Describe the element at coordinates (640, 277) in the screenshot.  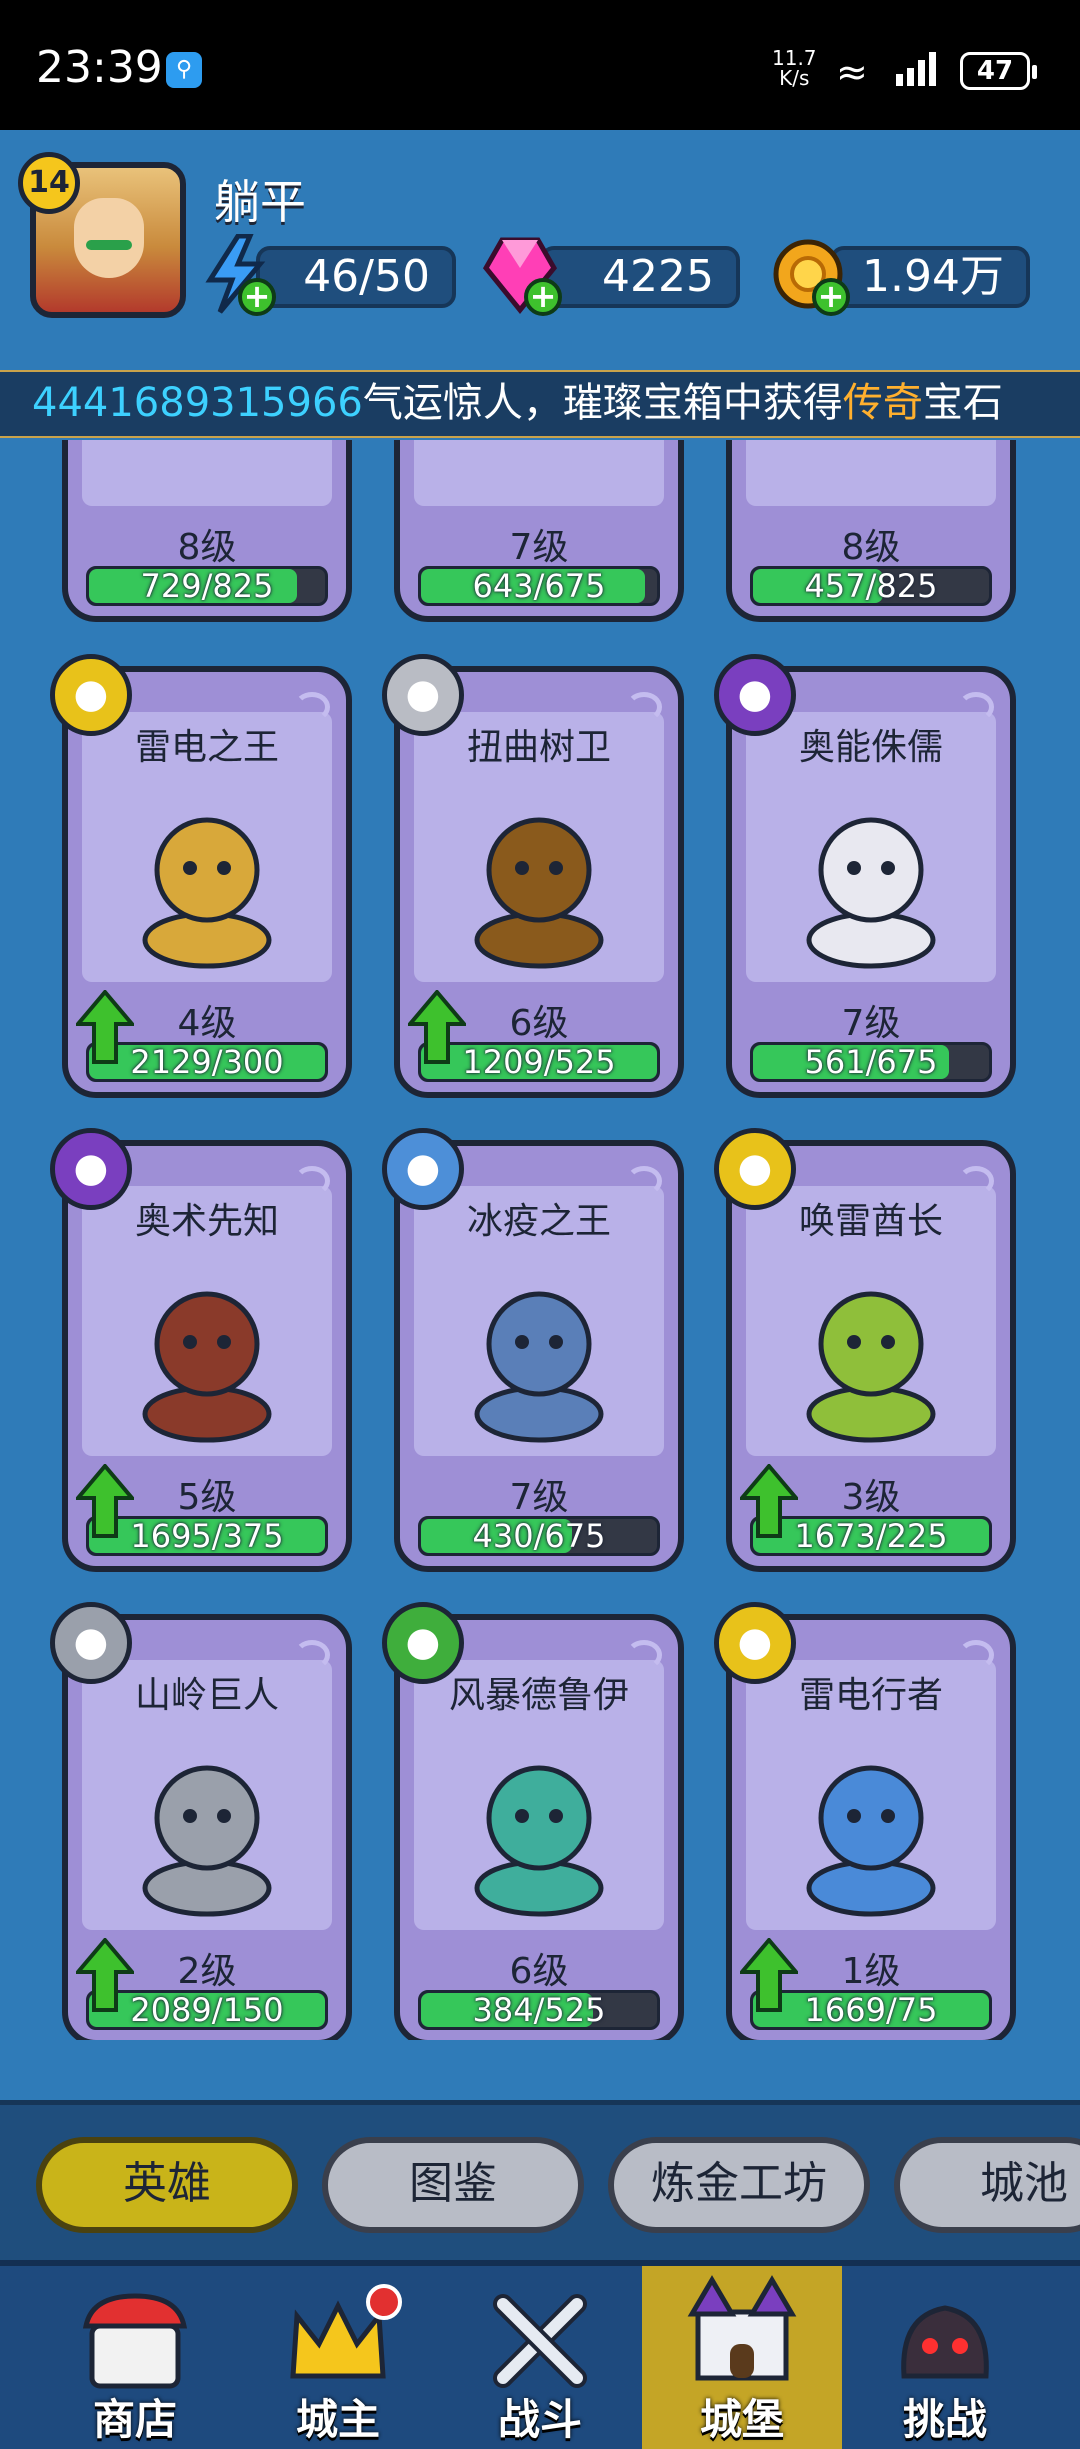
I see `gems-value: 4225` at that location.